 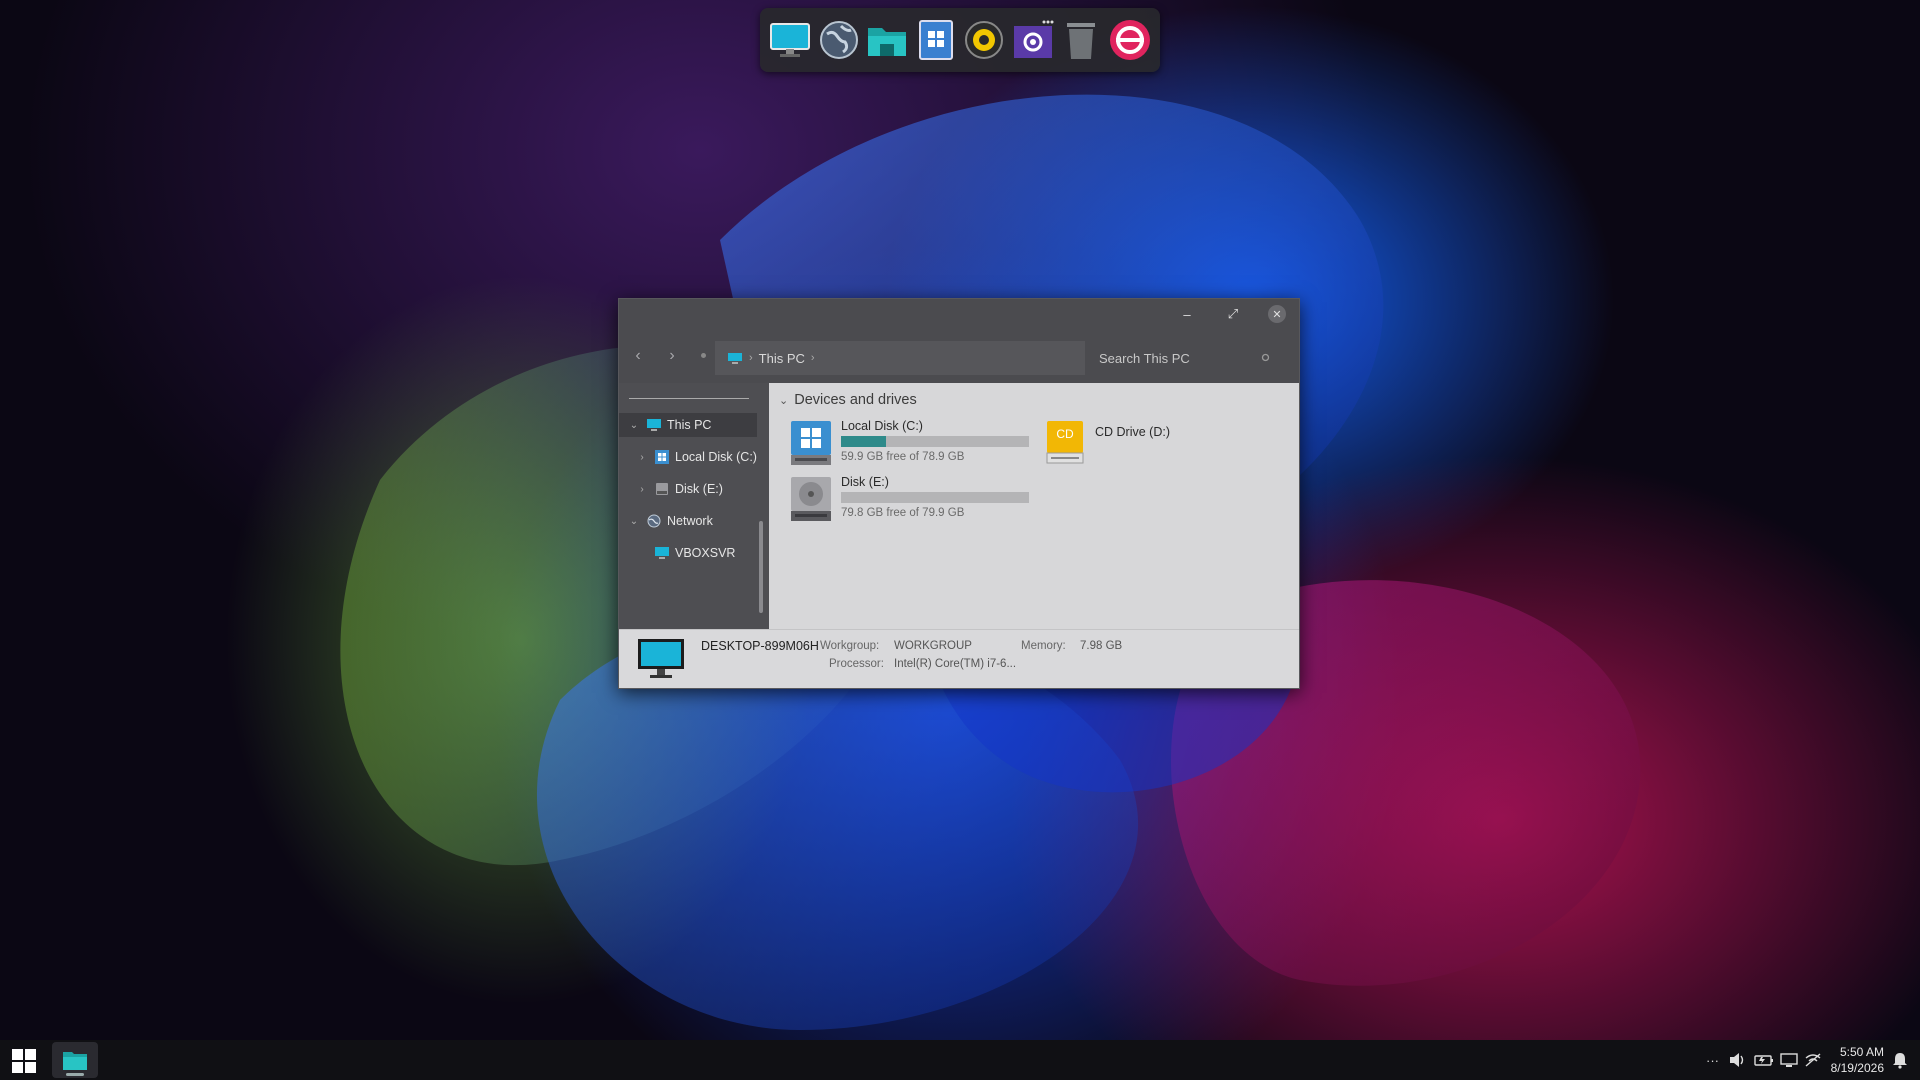 I want to click on address-bar: › This PC ›, so click(x=900, y=358).